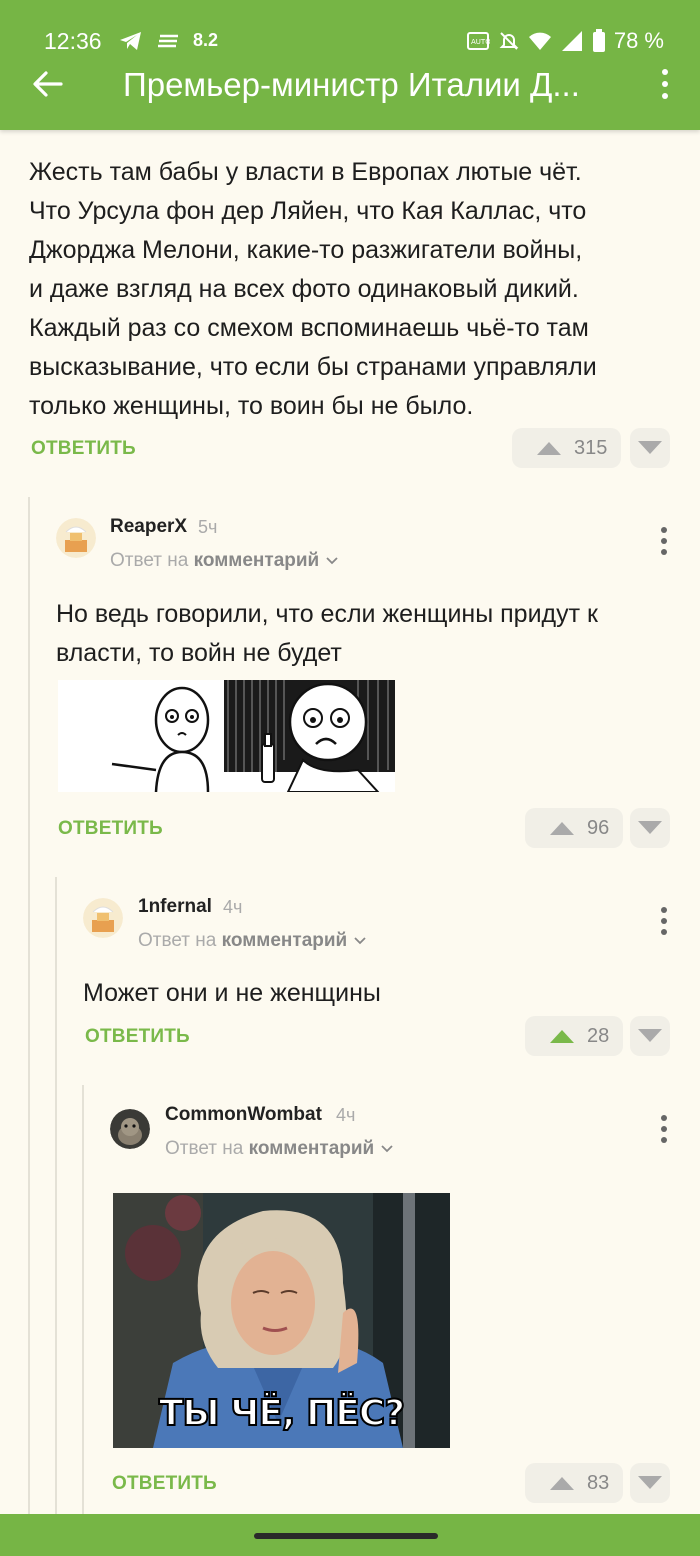 This screenshot has width=700, height=1556. I want to click on vote-count: 83, so click(598, 1482).